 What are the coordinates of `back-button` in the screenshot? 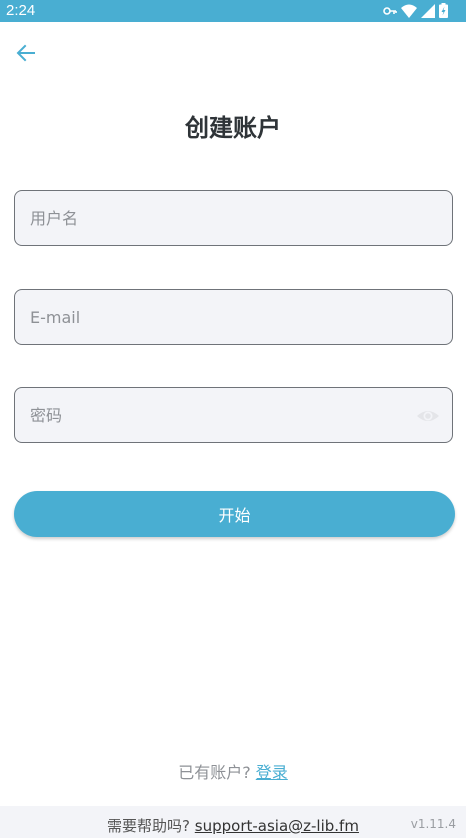 It's located at (26, 53).